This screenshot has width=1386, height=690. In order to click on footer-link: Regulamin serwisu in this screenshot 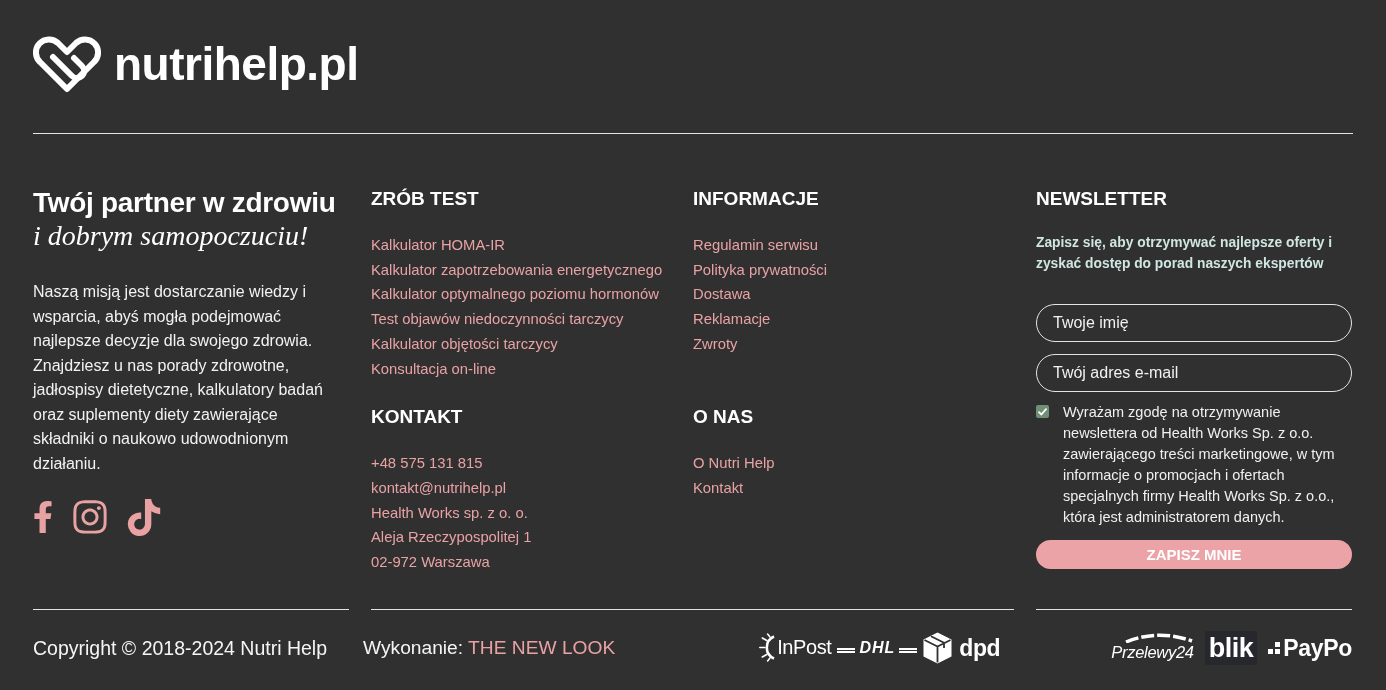, I will do `click(755, 245)`.